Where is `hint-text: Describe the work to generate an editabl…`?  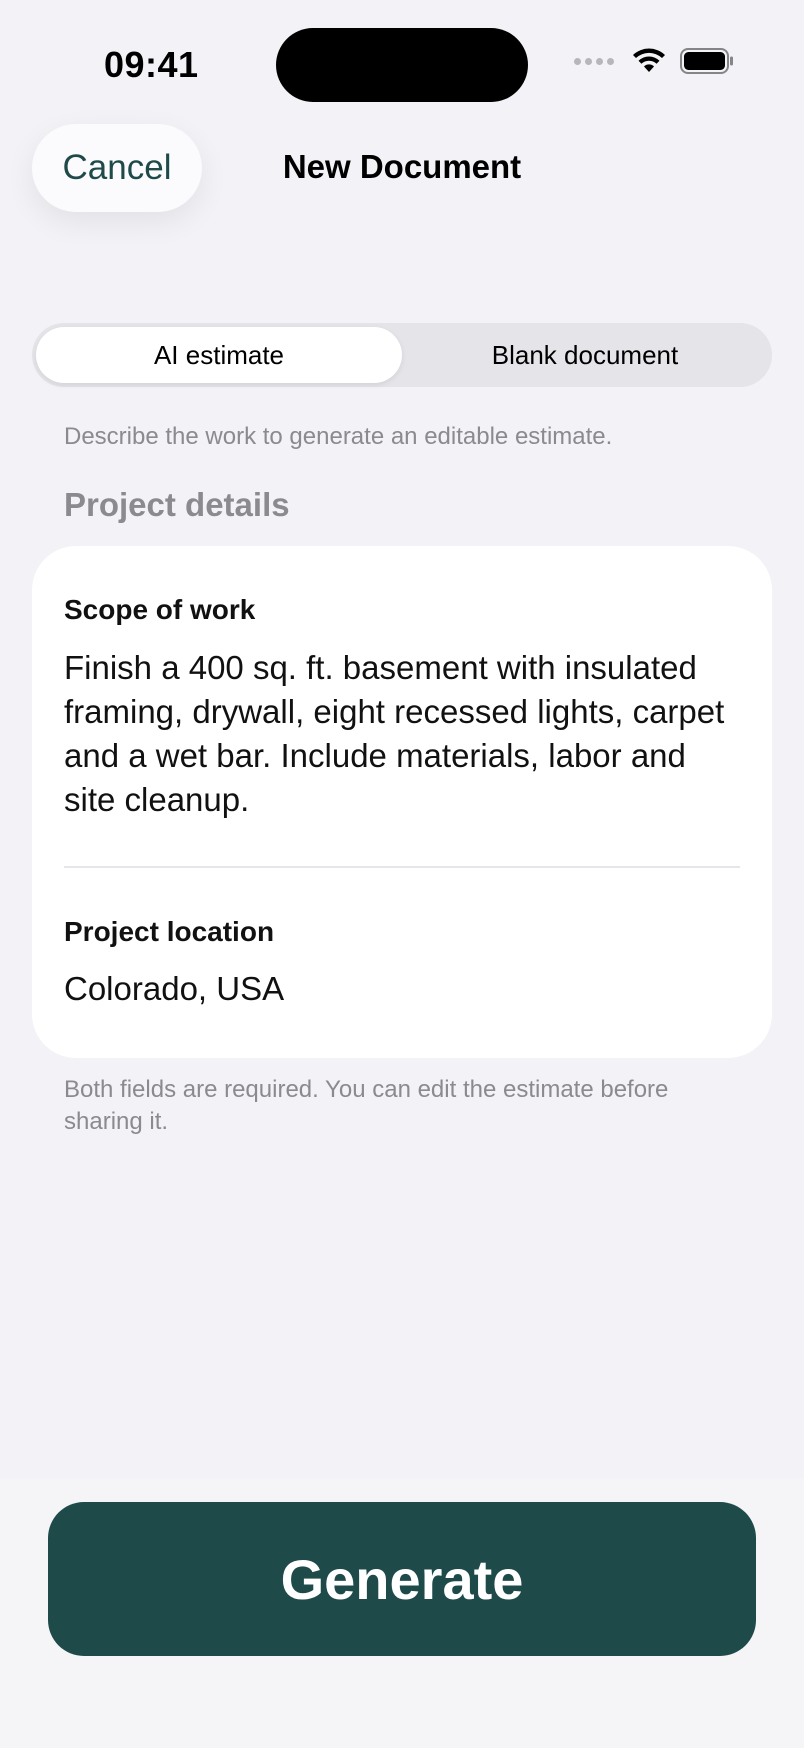
hint-text: Describe the work to generate an editabl… is located at coordinates (338, 436).